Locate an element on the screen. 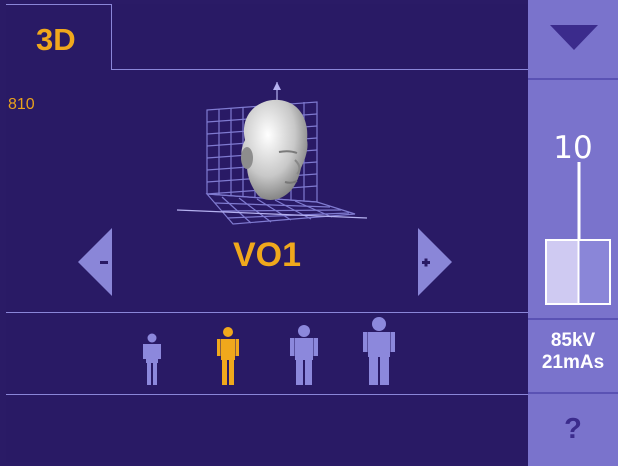  person-small-icon is located at coordinates (228, 356).